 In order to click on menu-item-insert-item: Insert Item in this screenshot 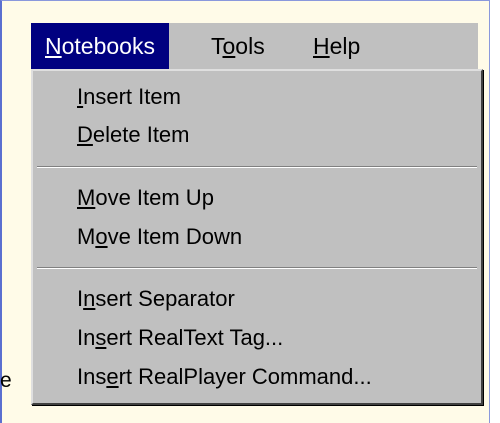, I will do `click(129, 97)`.